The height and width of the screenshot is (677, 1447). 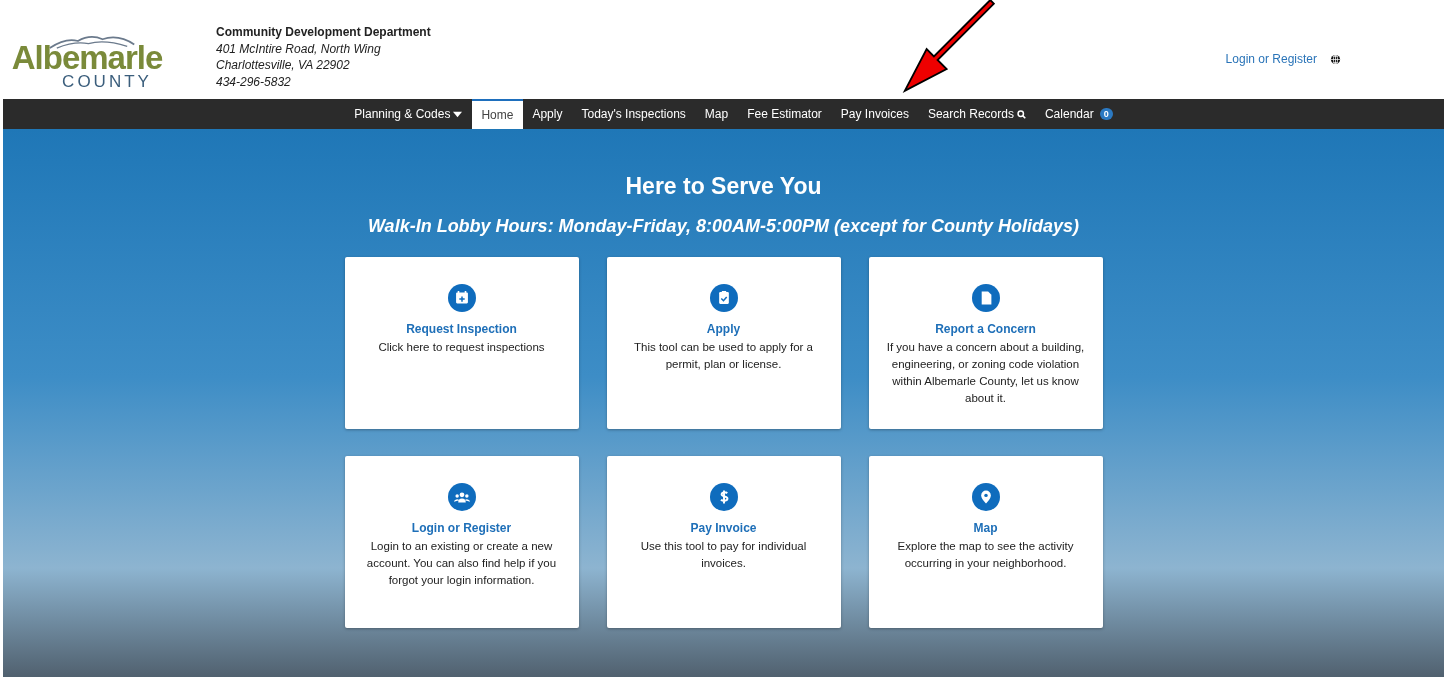 I want to click on service-card: Map Explore the map to see the activity occurring in your neighborhood., so click(x=985, y=542).